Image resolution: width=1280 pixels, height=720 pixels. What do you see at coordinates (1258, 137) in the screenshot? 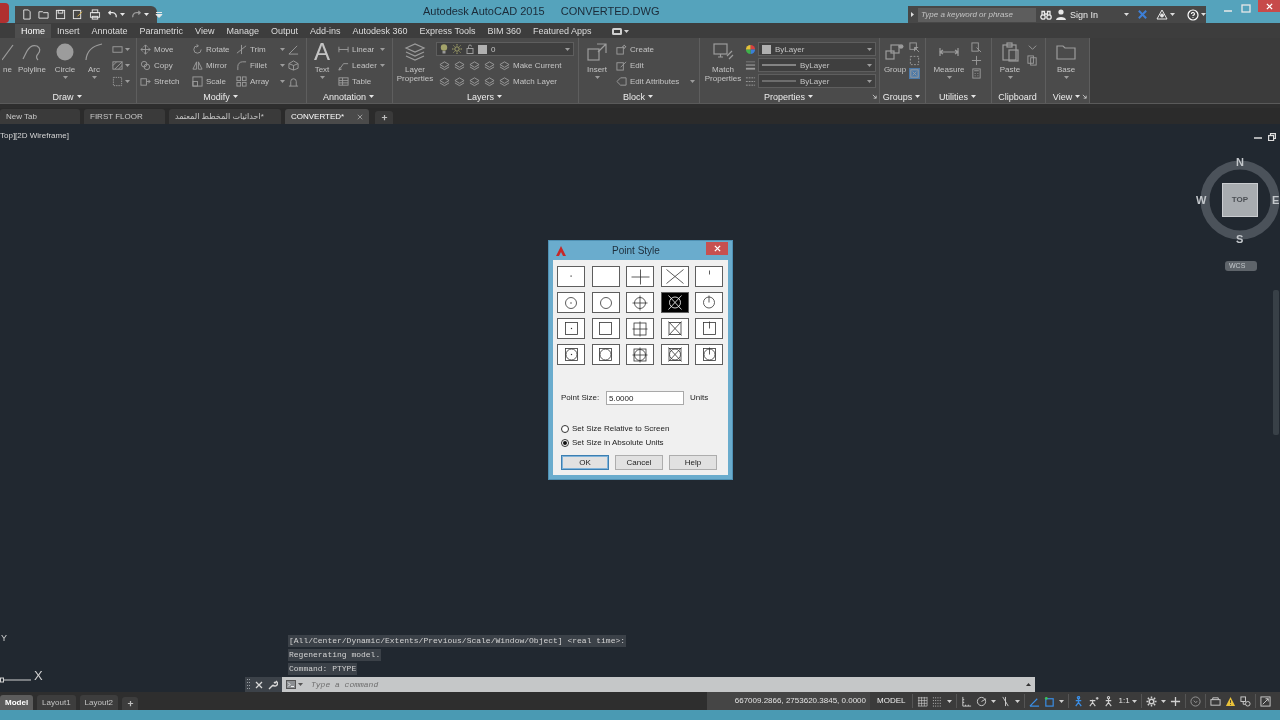
I see `minimize-icon` at bounding box center [1258, 137].